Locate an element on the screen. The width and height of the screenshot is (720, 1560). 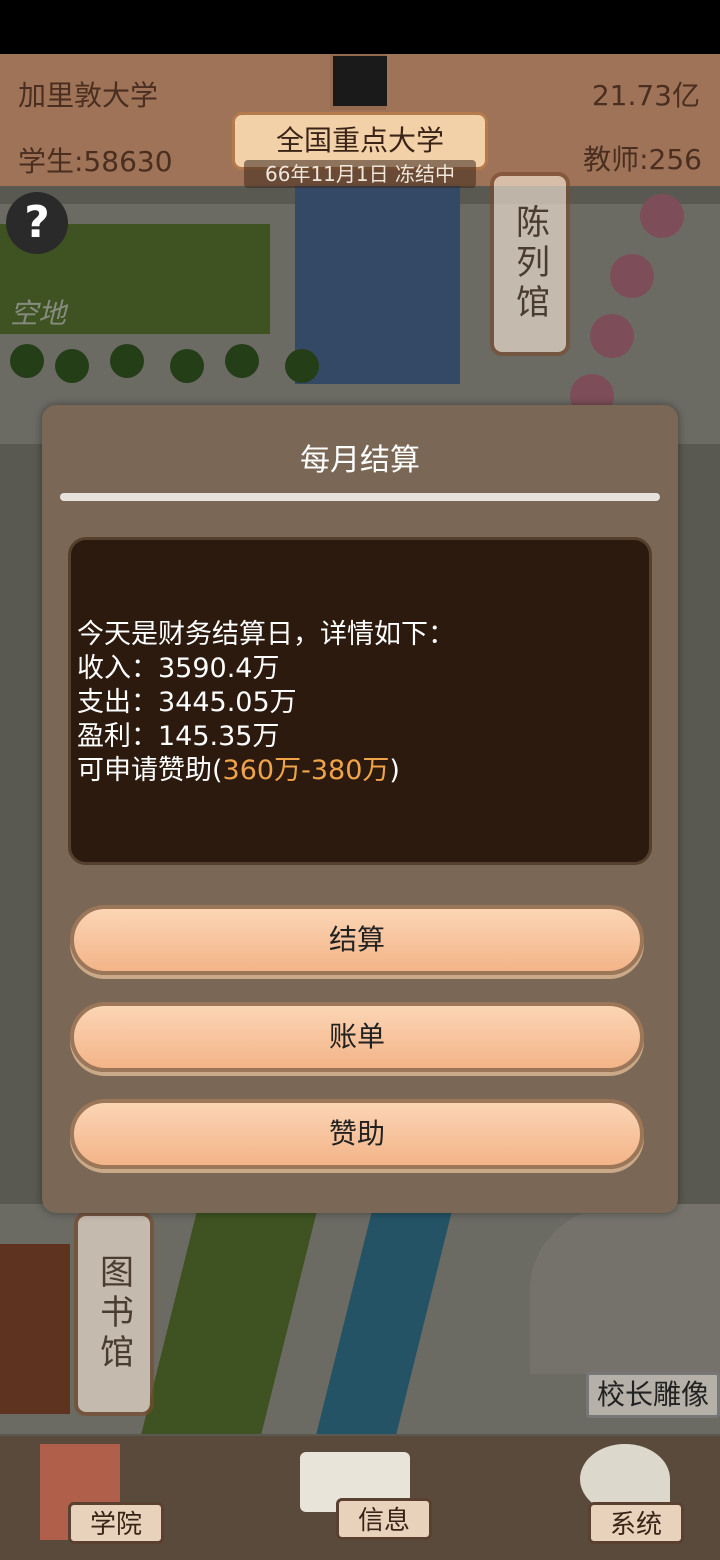
university-name: 加里敦大学 is located at coordinates (88, 95).